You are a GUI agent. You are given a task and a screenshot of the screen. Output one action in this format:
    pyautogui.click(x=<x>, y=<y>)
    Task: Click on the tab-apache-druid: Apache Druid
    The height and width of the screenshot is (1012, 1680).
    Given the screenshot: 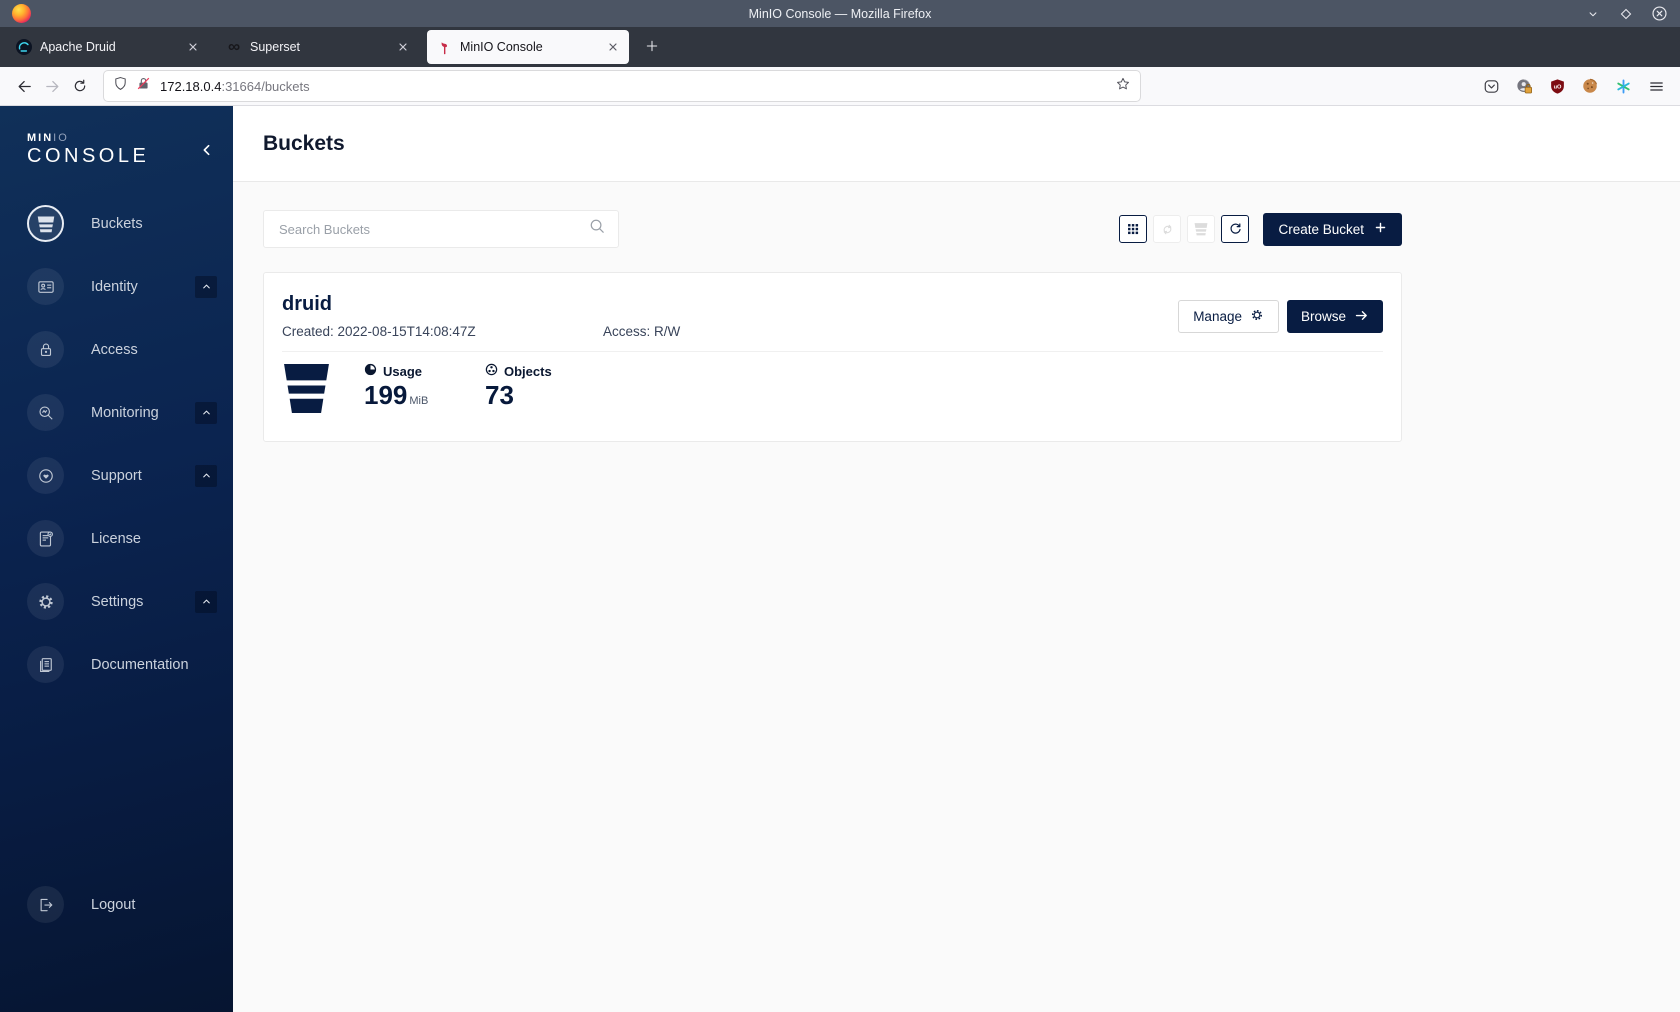 What is the action you would take?
    pyautogui.click(x=108, y=47)
    